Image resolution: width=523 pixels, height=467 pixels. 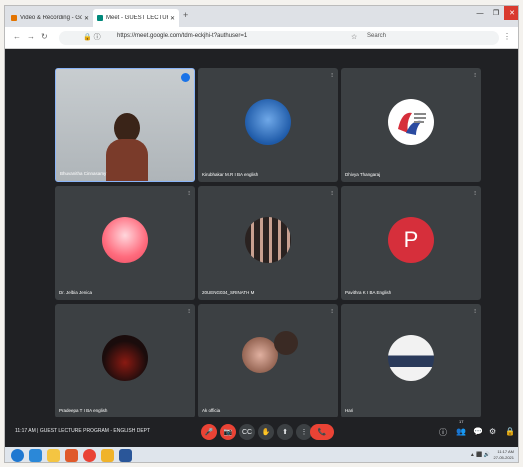 I want to click on minimize-button: —, so click(x=480, y=13).